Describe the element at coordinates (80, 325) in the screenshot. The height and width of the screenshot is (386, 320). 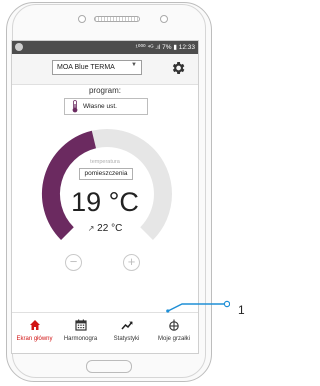
I see `calendar-icon` at that location.